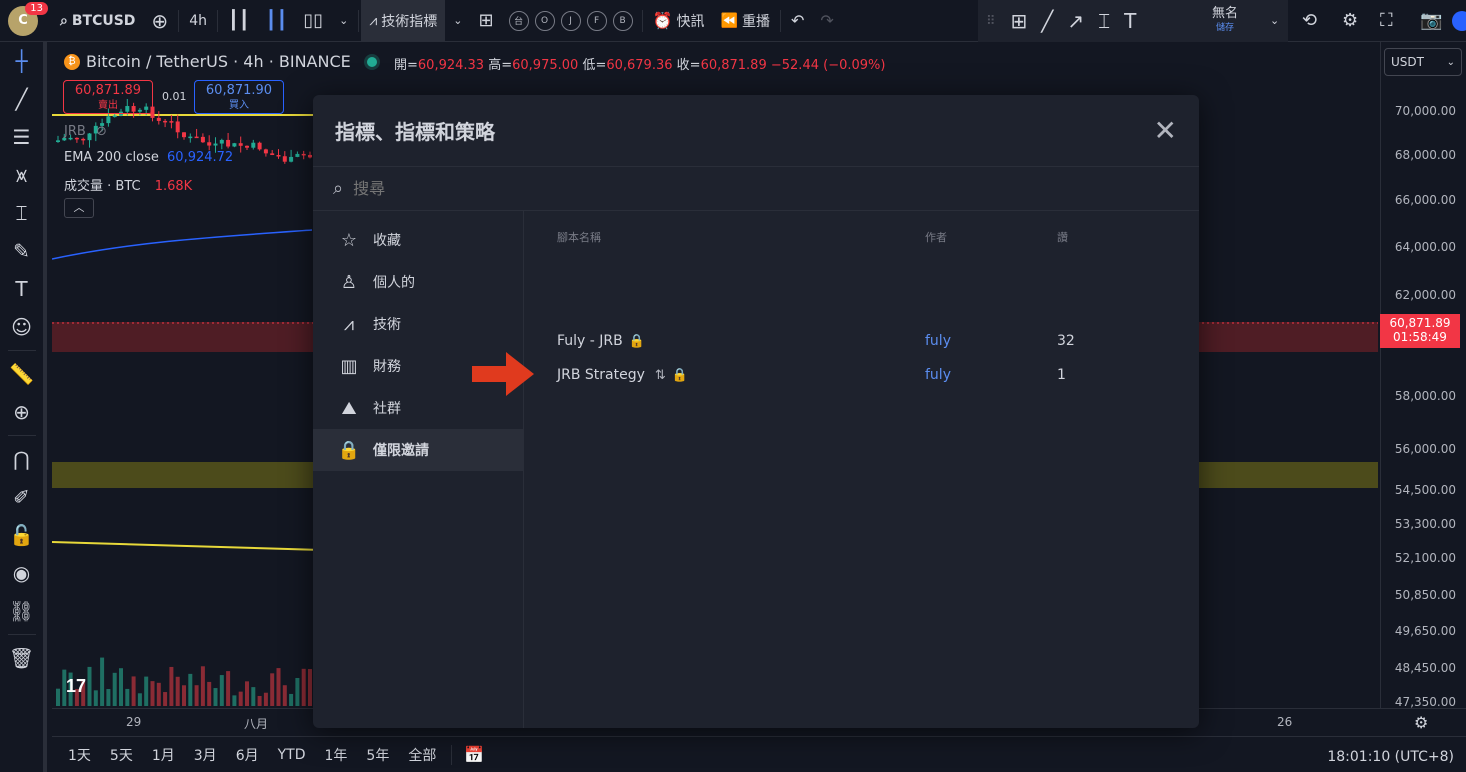 The image size is (1466, 772). I want to click on current-price-label: 60,871.89 01:58:49, so click(1420, 331).